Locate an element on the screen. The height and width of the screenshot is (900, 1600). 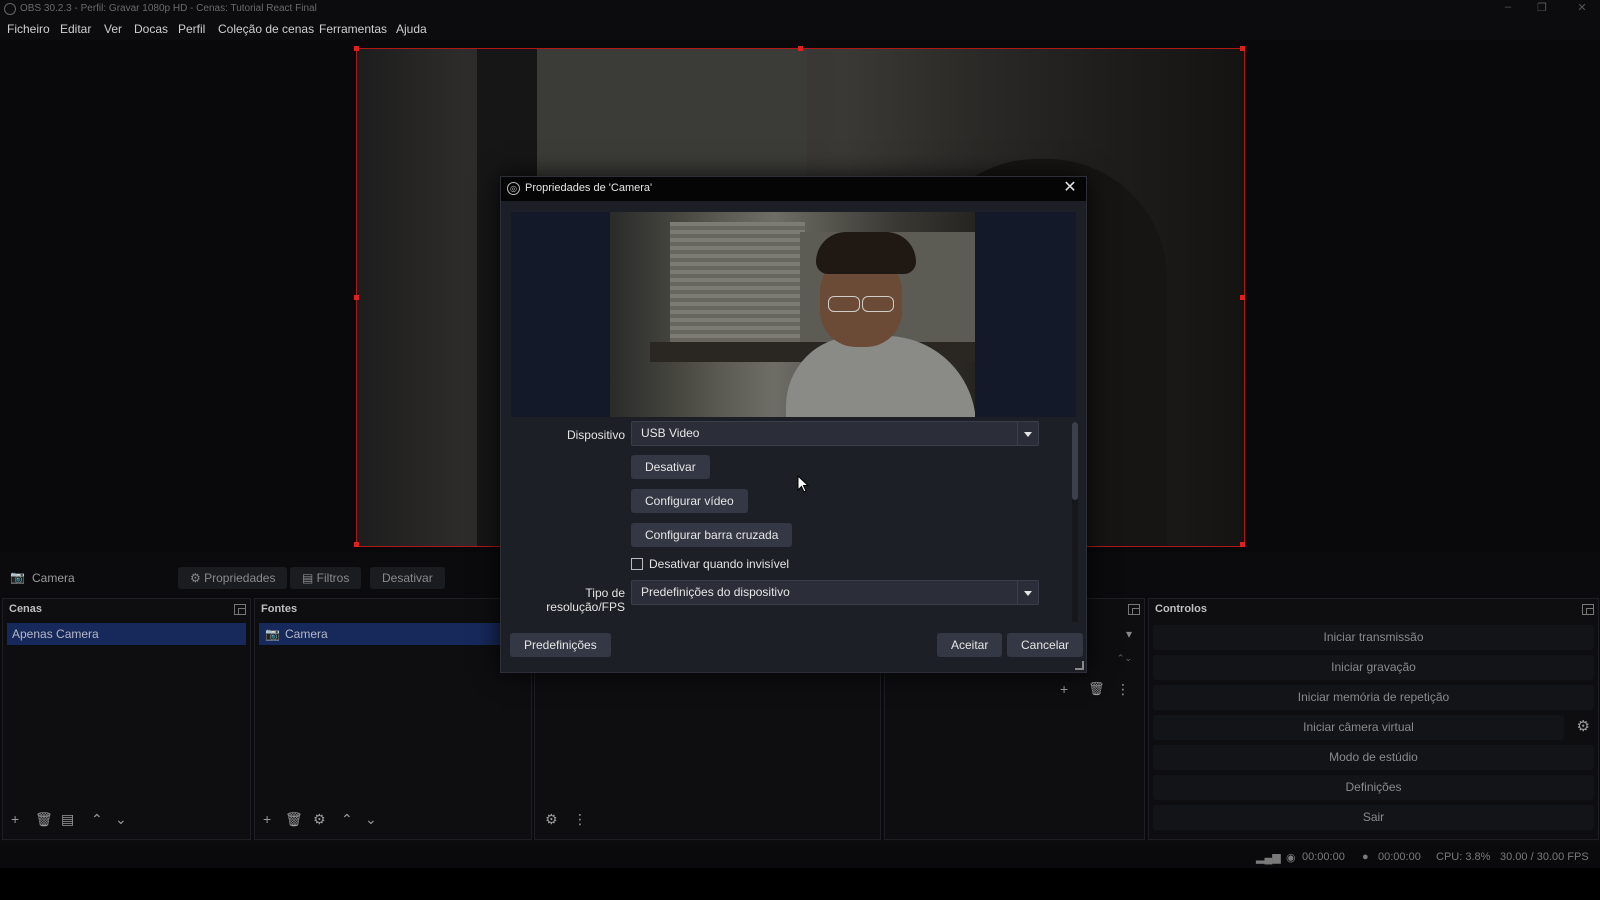
exit-button: Sair is located at coordinates (1373, 817).